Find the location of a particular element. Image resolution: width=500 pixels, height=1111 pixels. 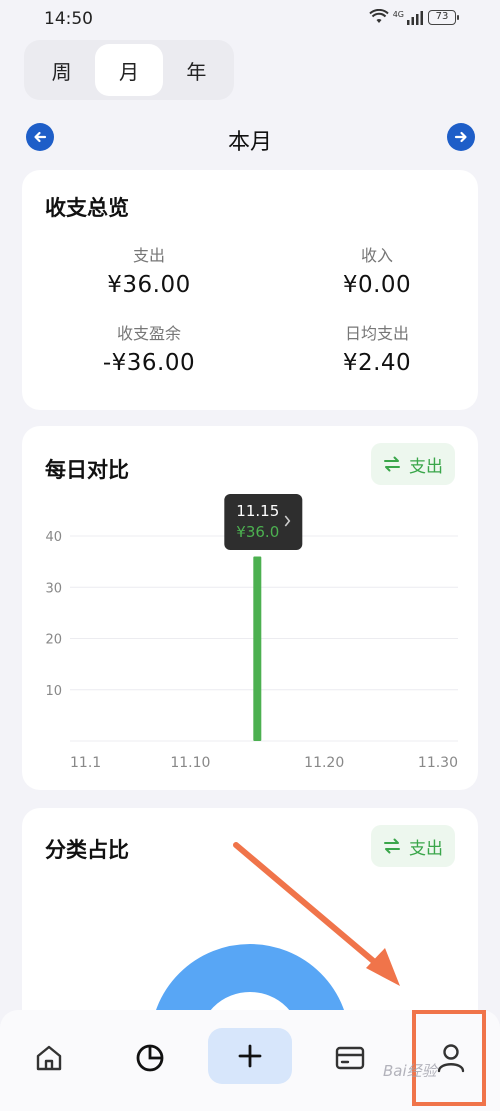

daily-compare-title: 每日对比 is located at coordinates (87, 470).